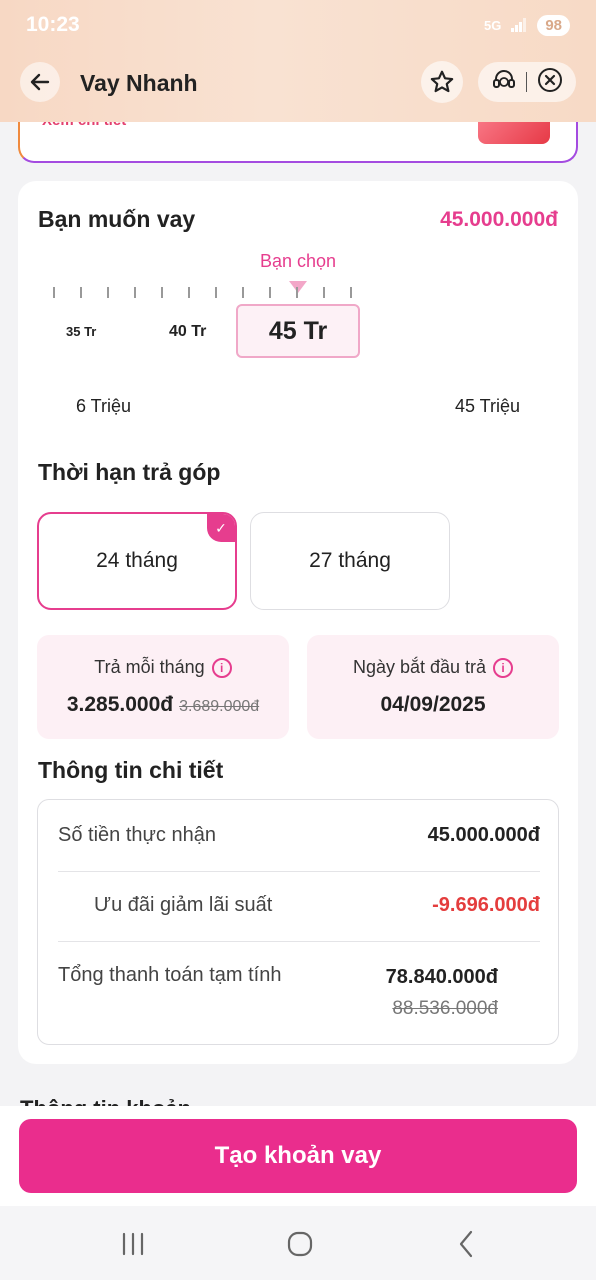 This screenshot has width=596, height=1280. What do you see at coordinates (487, 406) in the screenshot?
I see `loan-range-max: 45 Triệu` at bounding box center [487, 406].